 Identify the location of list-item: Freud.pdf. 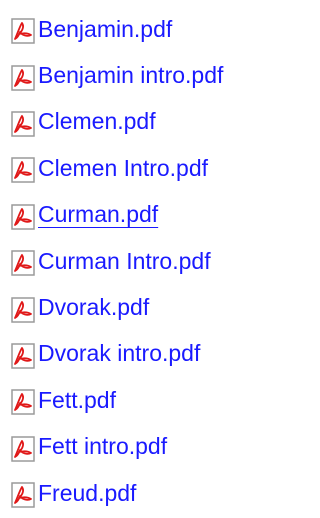
(116, 495).